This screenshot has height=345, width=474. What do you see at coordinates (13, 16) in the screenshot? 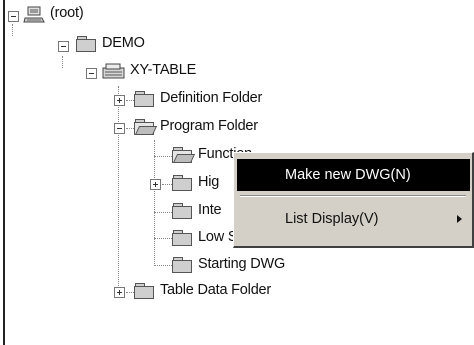
I see `collapse-toggle-root` at bounding box center [13, 16].